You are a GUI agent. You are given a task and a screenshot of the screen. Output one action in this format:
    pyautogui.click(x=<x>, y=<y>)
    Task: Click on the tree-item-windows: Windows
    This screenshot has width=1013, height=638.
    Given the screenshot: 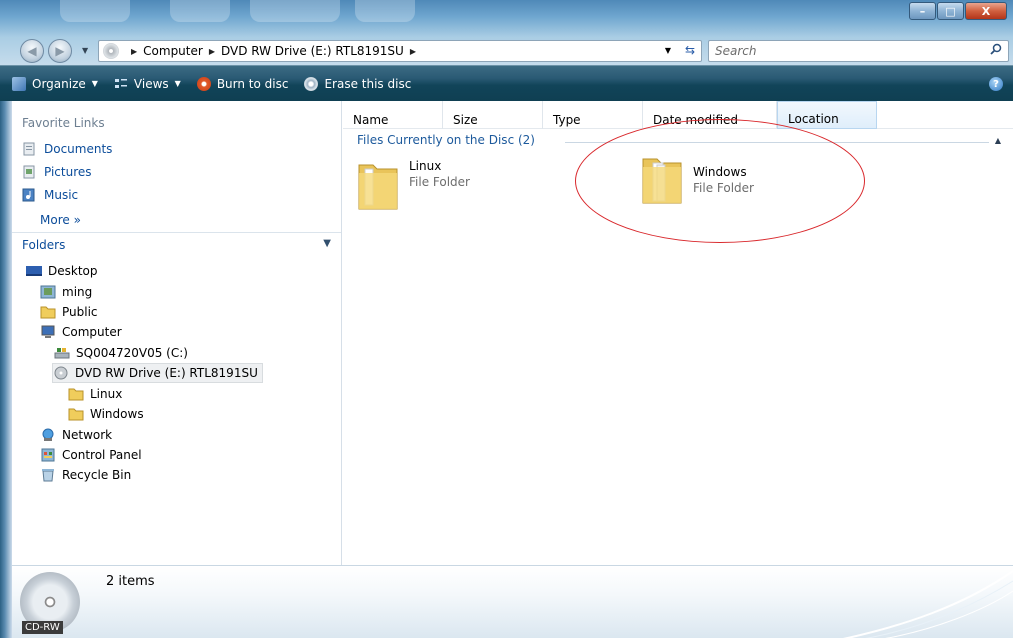 What is the action you would take?
    pyautogui.click(x=106, y=414)
    